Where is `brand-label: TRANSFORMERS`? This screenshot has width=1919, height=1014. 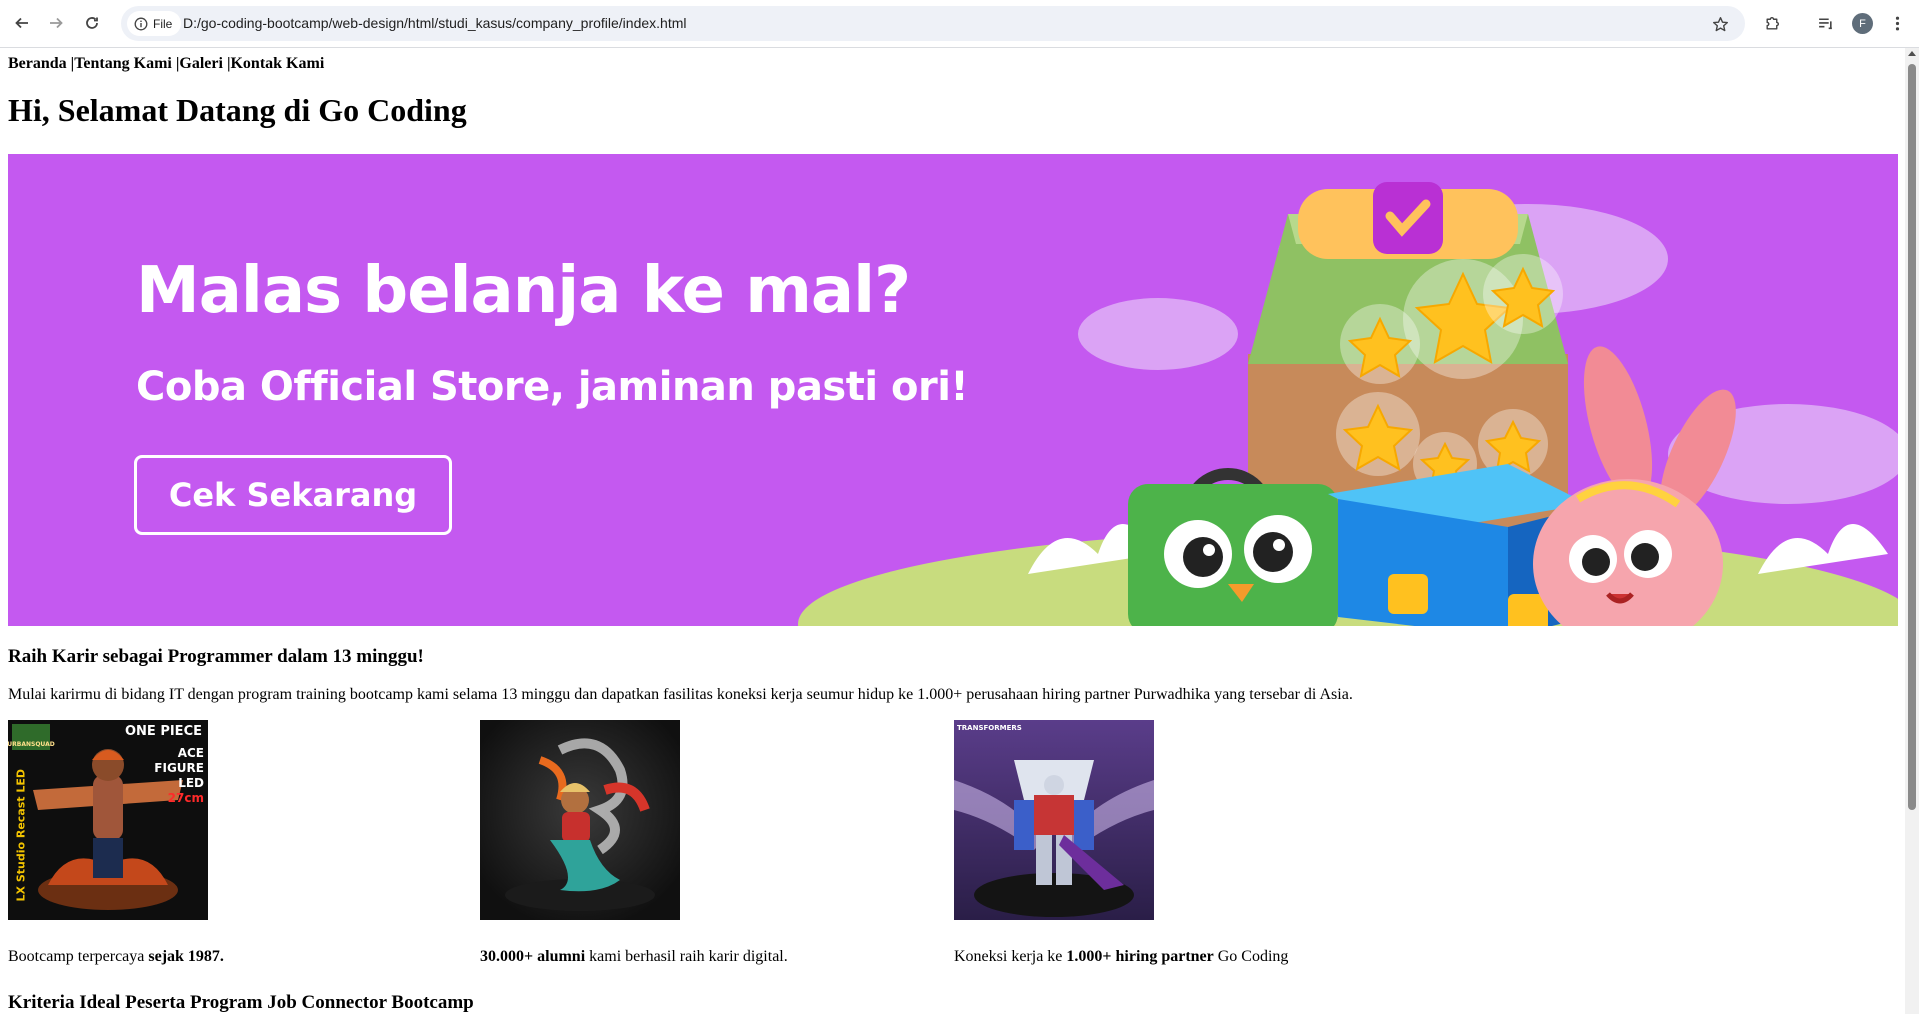
brand-label: TRANSFORMERS is located at coordinates (989, 728).